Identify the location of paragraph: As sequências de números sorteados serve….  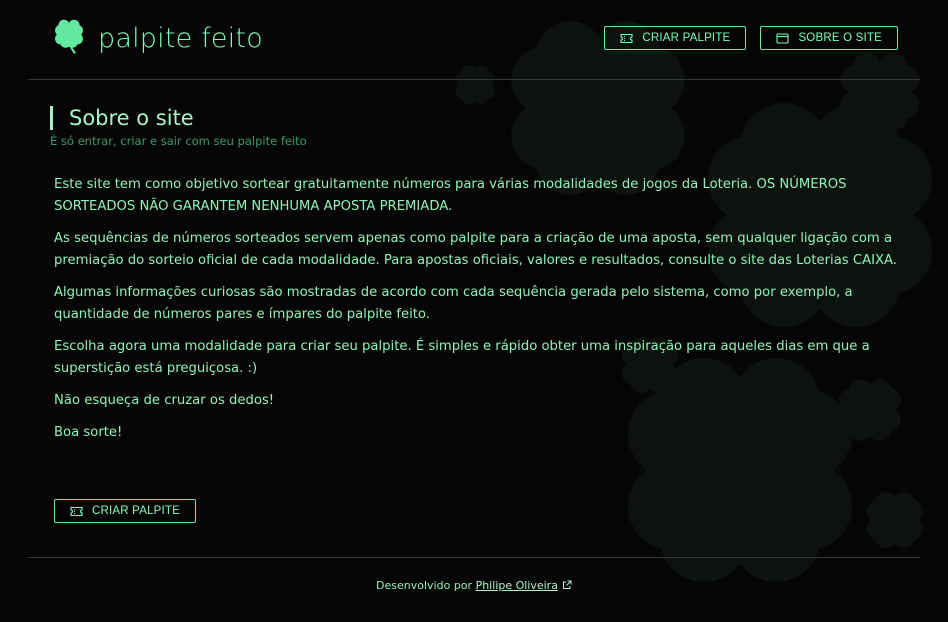
(476, 249).